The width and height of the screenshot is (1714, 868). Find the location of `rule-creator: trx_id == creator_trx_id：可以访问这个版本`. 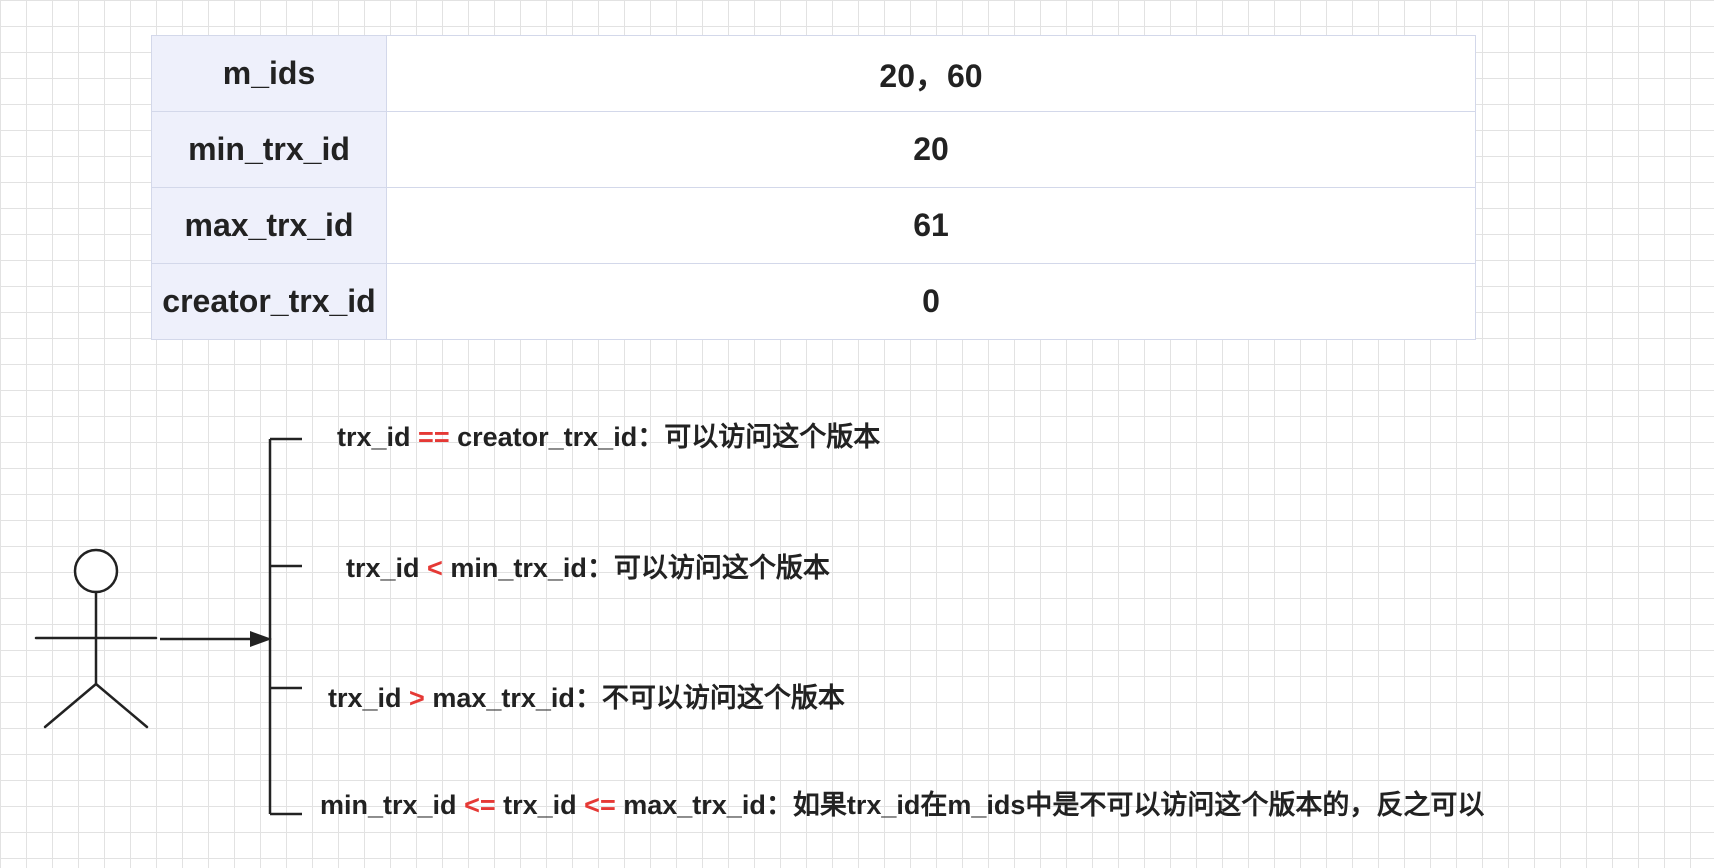

rule-creator: trx_id == creator_trx_id：可以访问这个版本 is located at coordinates (608, 437).